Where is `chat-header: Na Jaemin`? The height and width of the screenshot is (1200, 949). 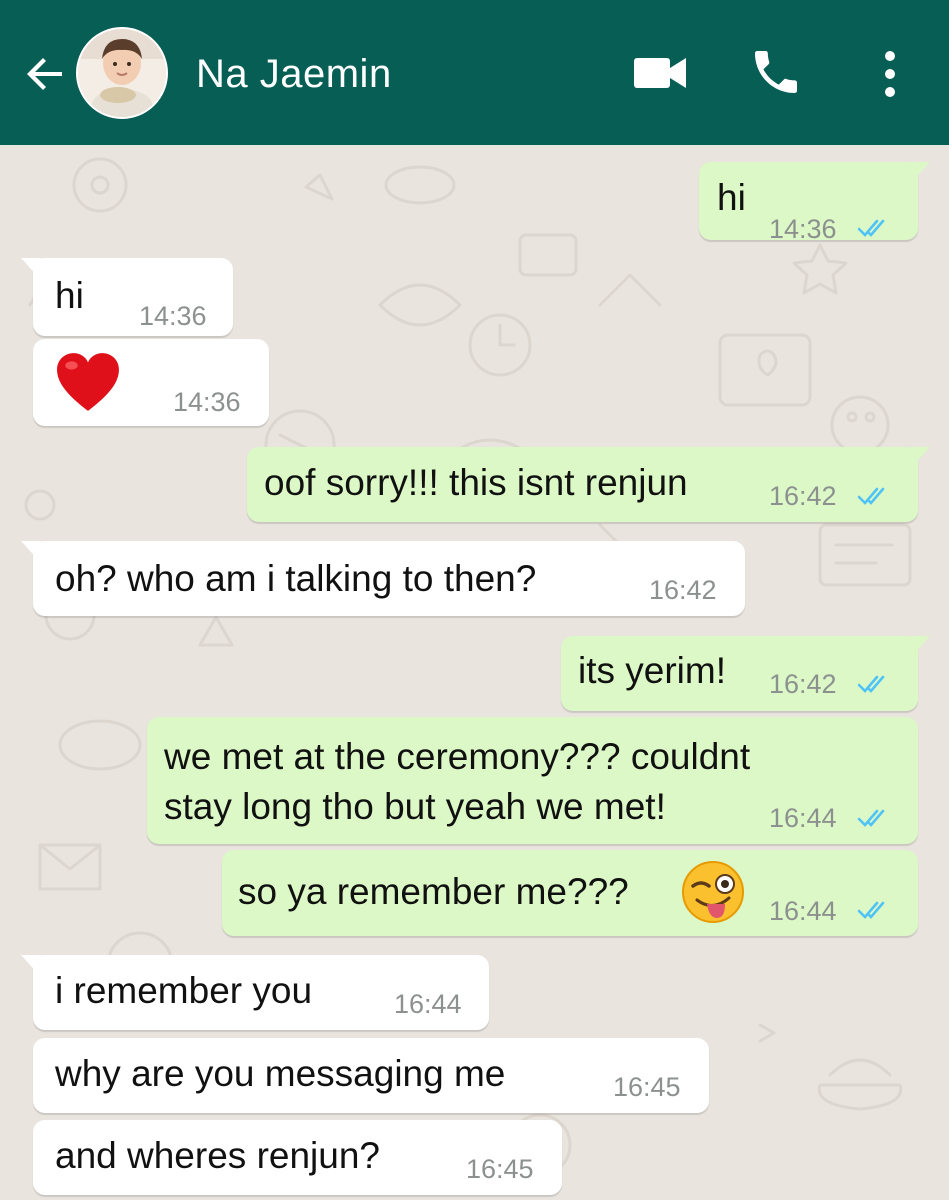 chat-header: Na Jaemin is located at coordinates (474, 72).